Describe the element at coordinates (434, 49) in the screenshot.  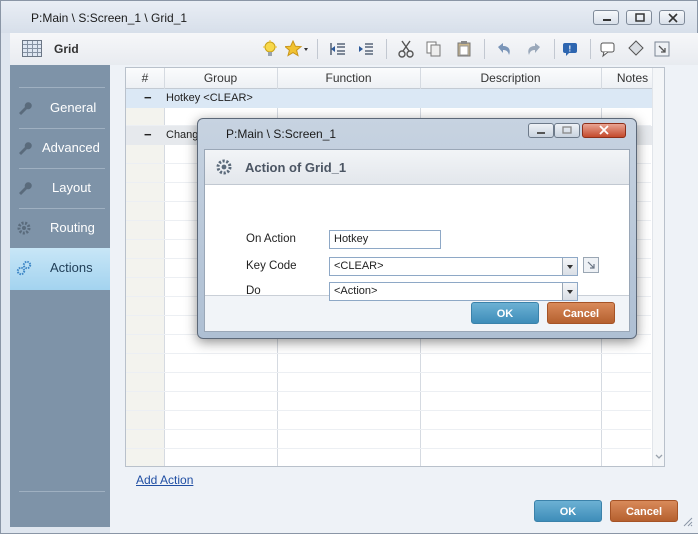
I see `copy-icon` at that location.